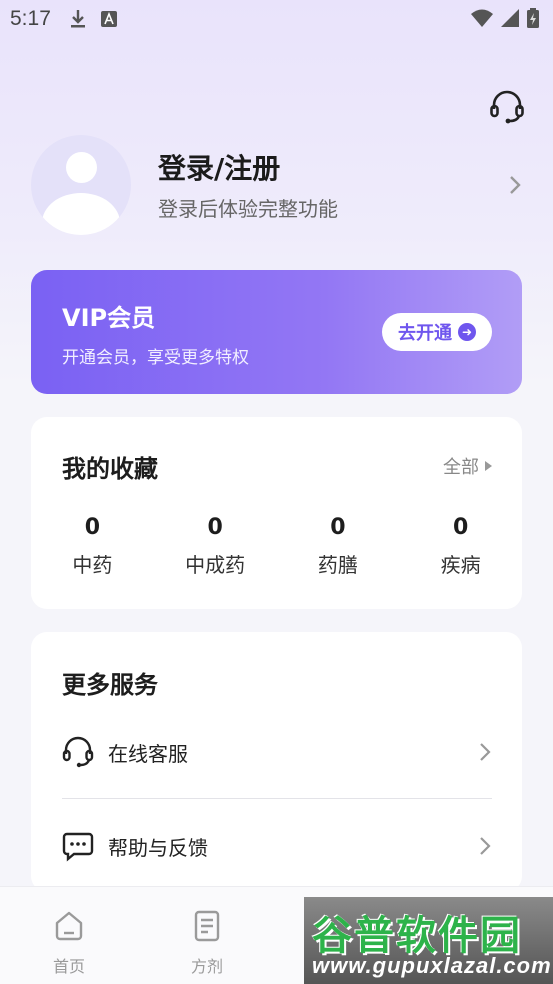 The image size is (553, 984). What do you see at coordinates (276, 332) in the screenshot?
I see `vip-card: VIP会员 开通会员，享受更多特权 去开通 ➜` at bounding box center [276, 332].